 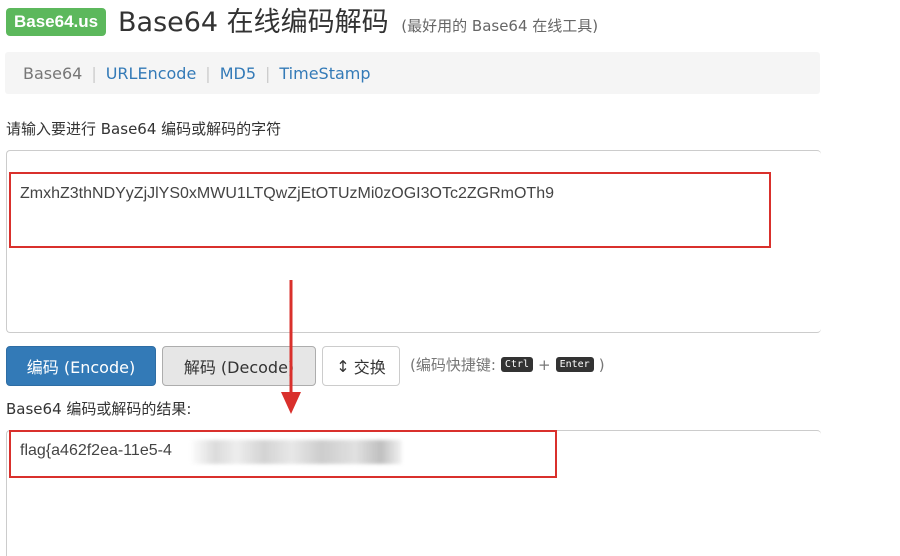 I want to click on output-highlight-box, so click(x=283, y=454).